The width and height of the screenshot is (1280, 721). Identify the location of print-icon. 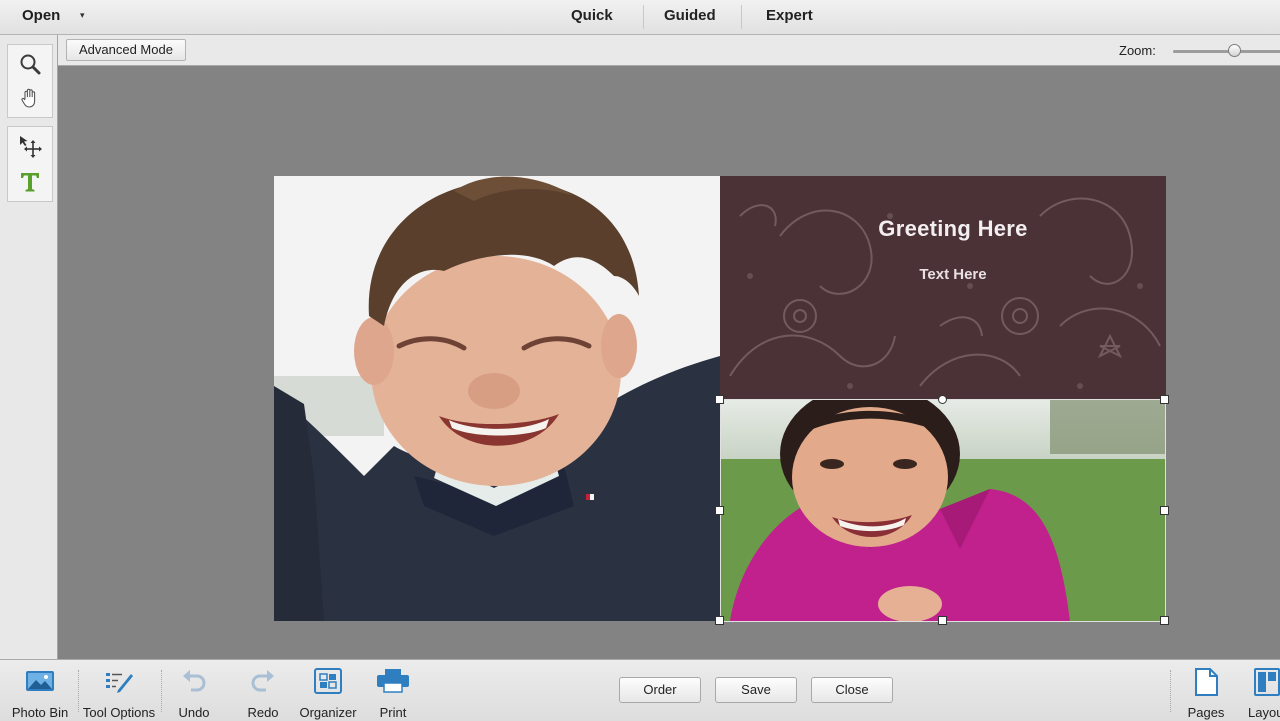
(393, 681).